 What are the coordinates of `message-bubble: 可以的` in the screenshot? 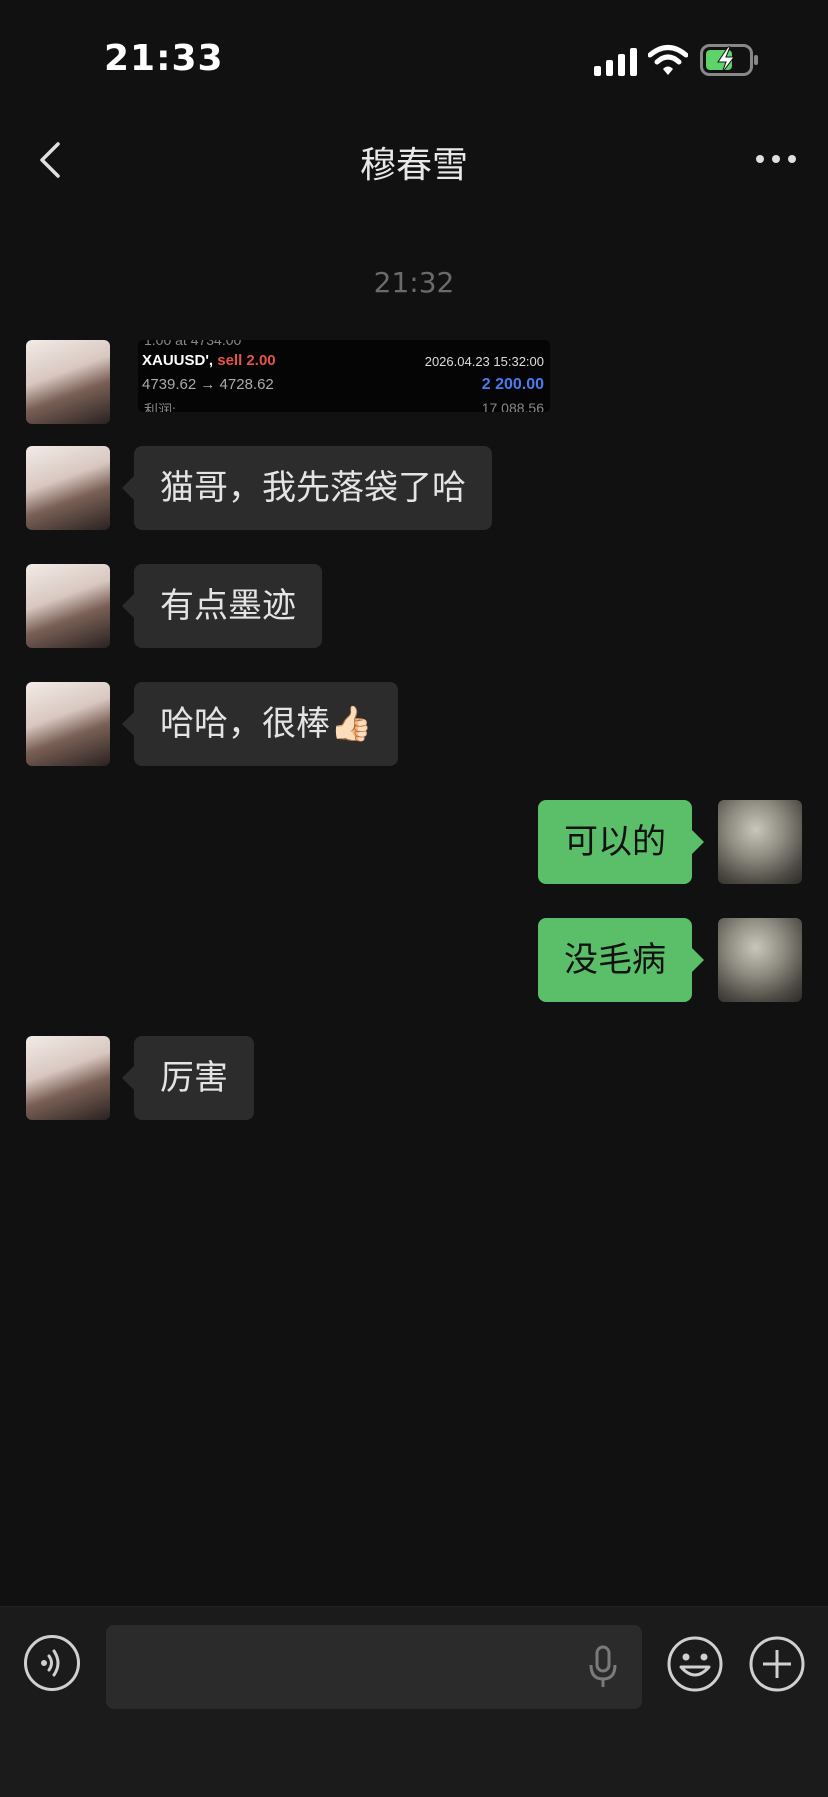 It's located at (621, 842).